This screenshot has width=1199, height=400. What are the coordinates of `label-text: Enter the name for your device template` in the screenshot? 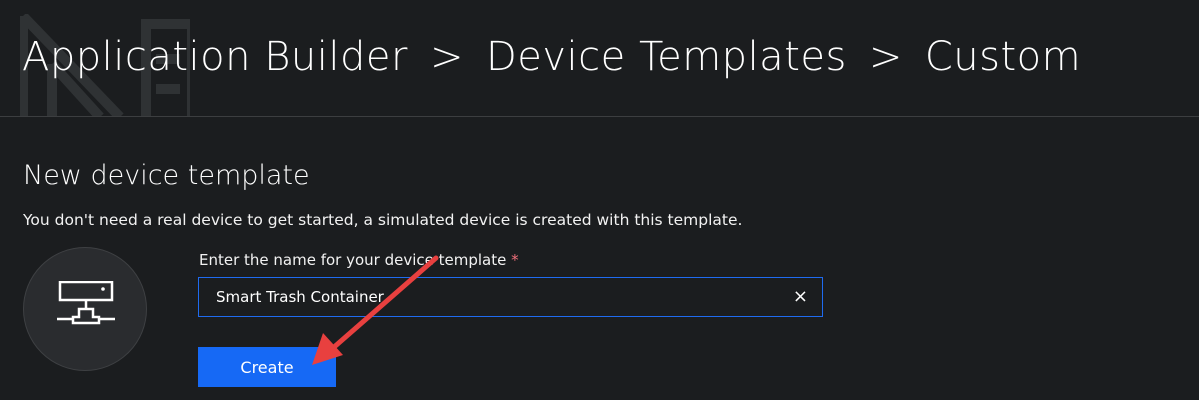 It's located at (353, 260).